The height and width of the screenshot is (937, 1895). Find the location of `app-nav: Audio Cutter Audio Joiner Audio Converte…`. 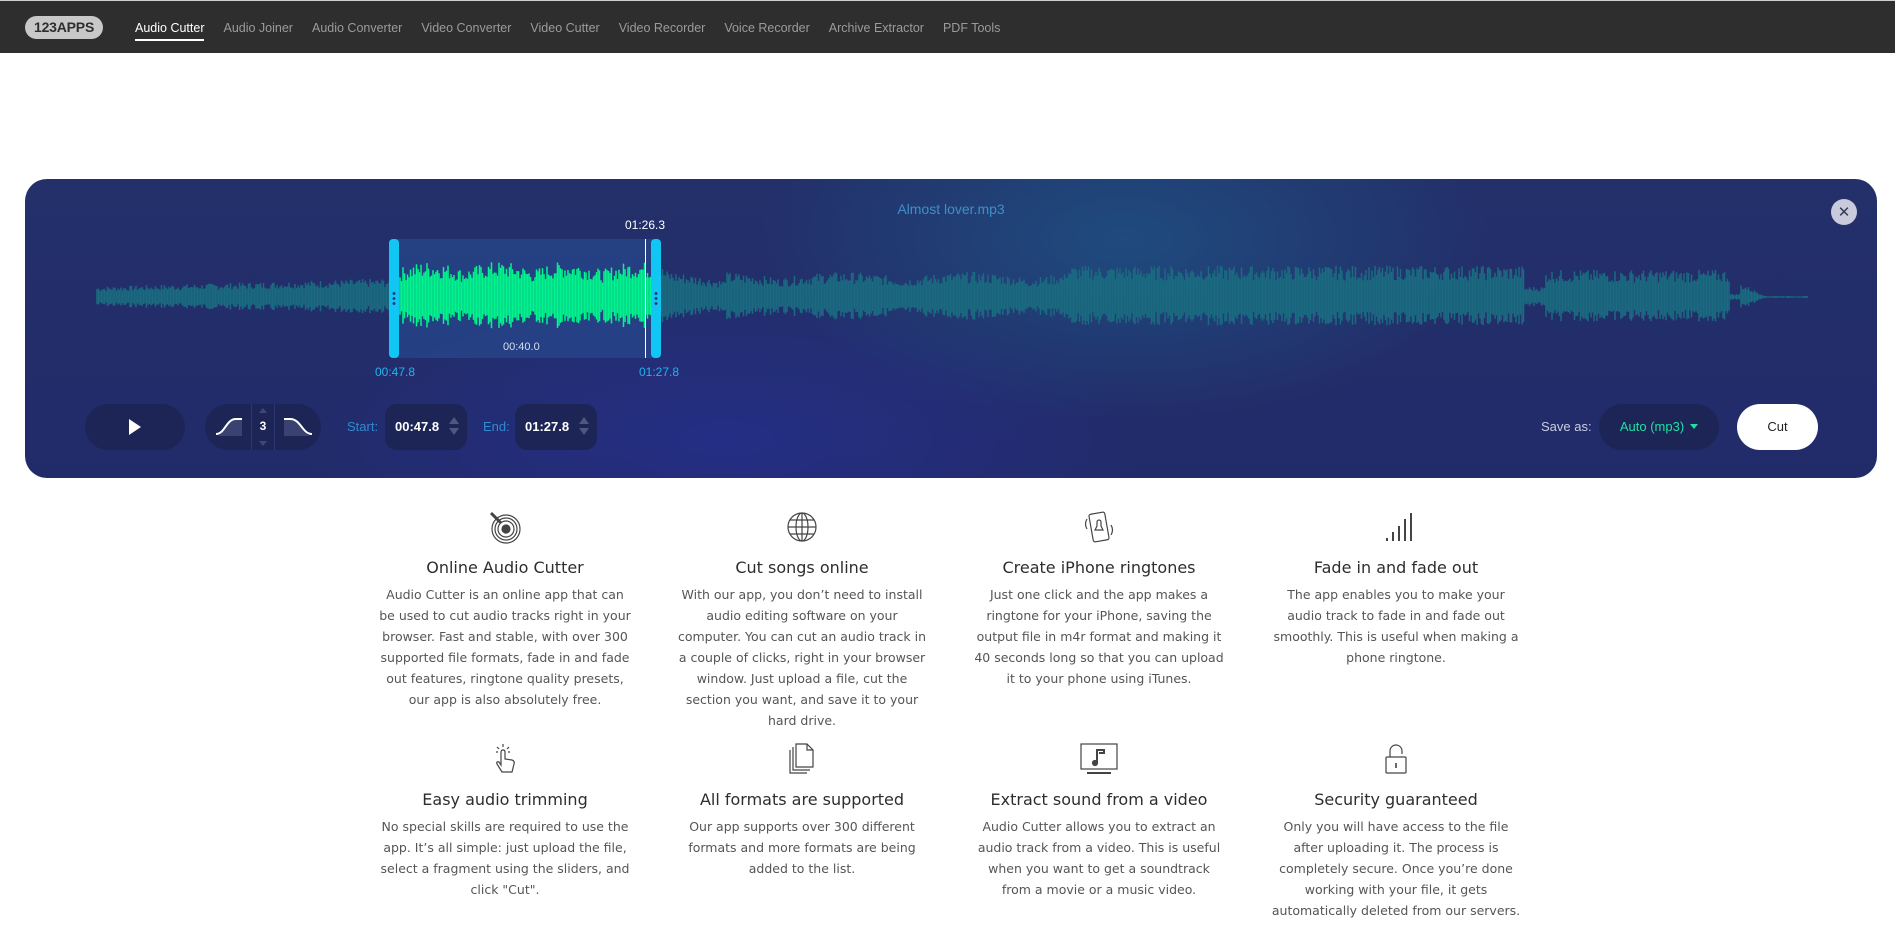

app-nav: Audio Cutter Audio Joiner Audio Converte… is located at coordinates (577, 27).